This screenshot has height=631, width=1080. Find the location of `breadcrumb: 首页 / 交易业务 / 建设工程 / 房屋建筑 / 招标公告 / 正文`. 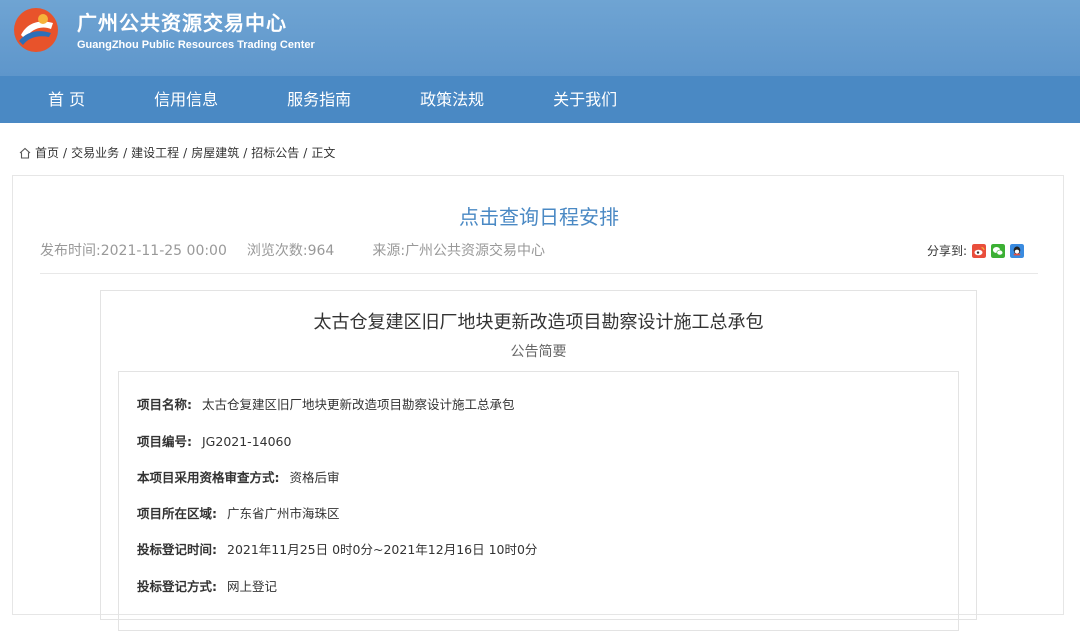

breadcrumb: 首页 / 交易业务 / 建设工程 / 房屋建筑 / 招标公告 / 正文 is located at coordinates (176, 152).